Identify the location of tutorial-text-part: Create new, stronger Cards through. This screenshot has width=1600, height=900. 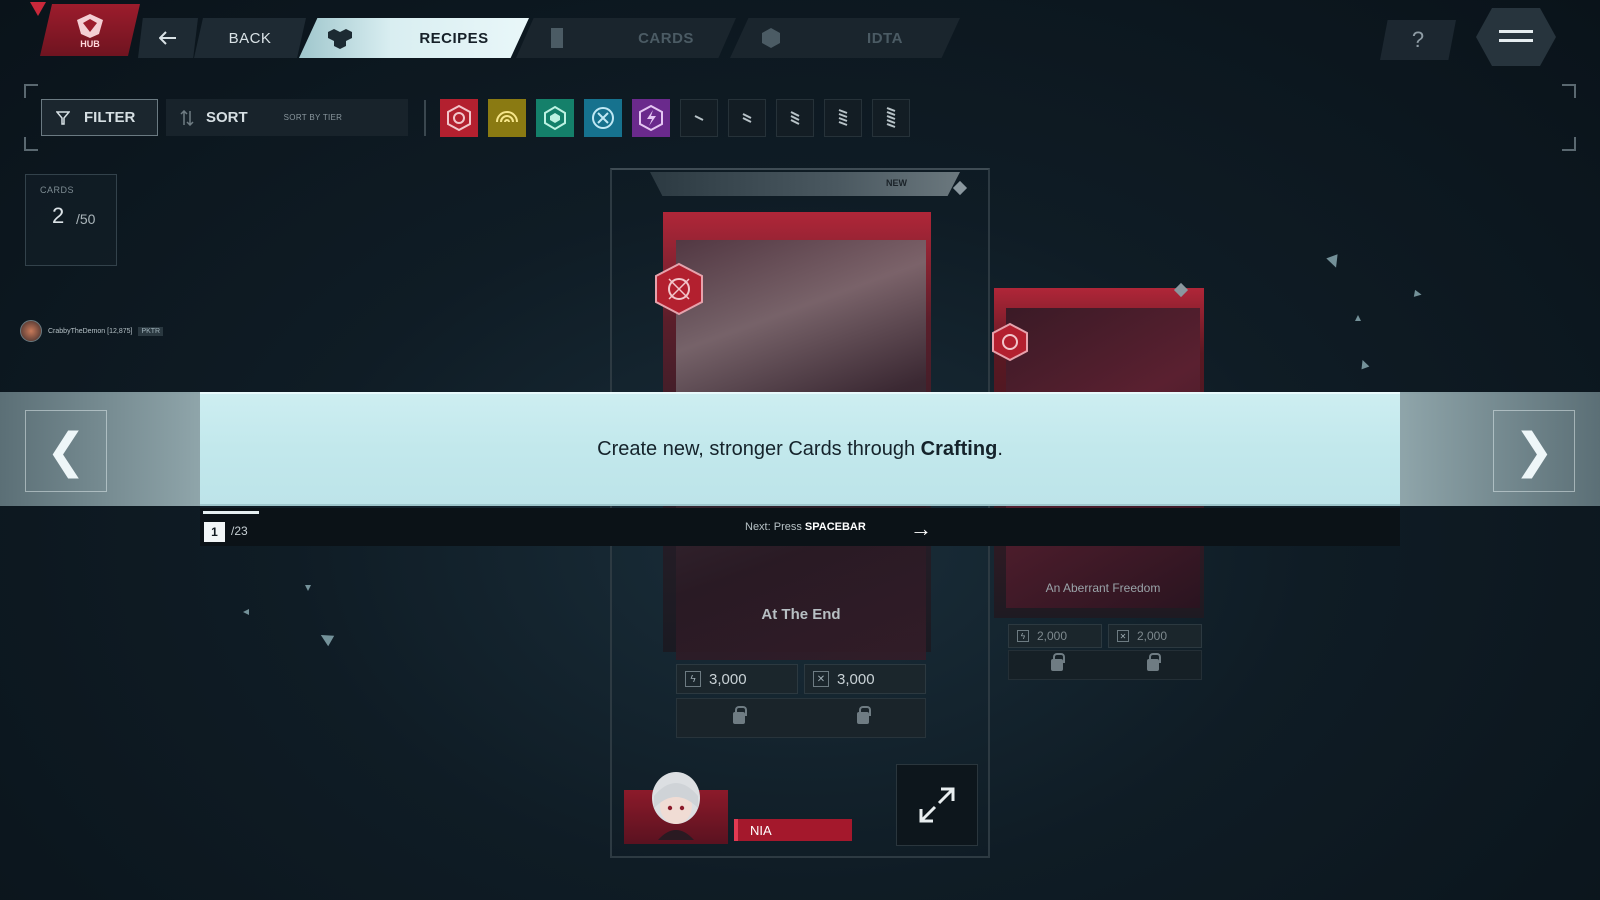
(759, 448).